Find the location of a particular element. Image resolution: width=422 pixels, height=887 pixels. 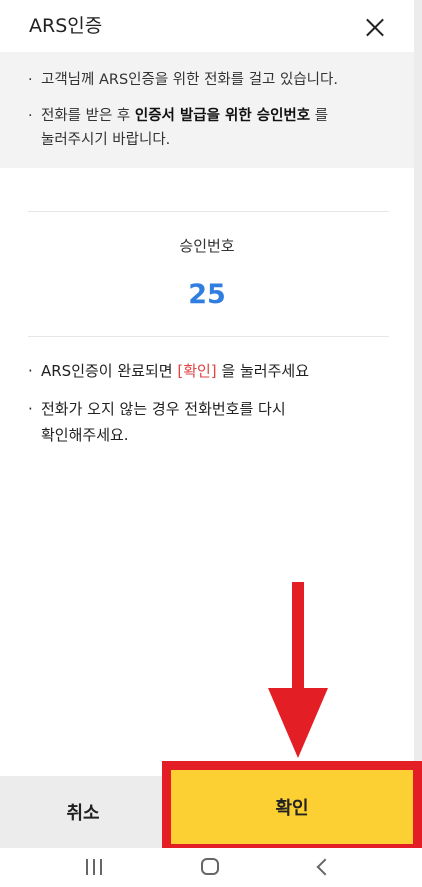

divider-top is located at coordinates (208, 211).